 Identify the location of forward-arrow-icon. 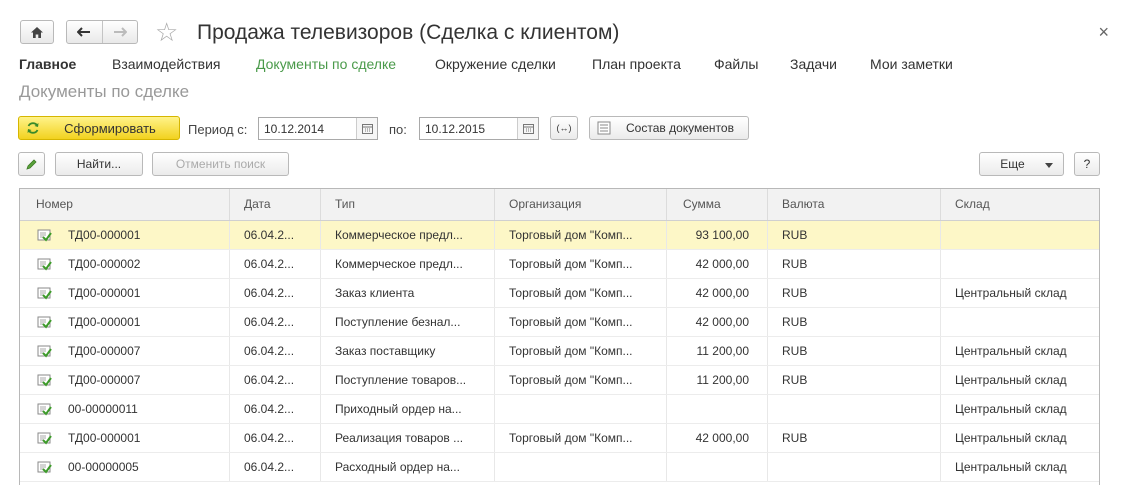
(120, 32).